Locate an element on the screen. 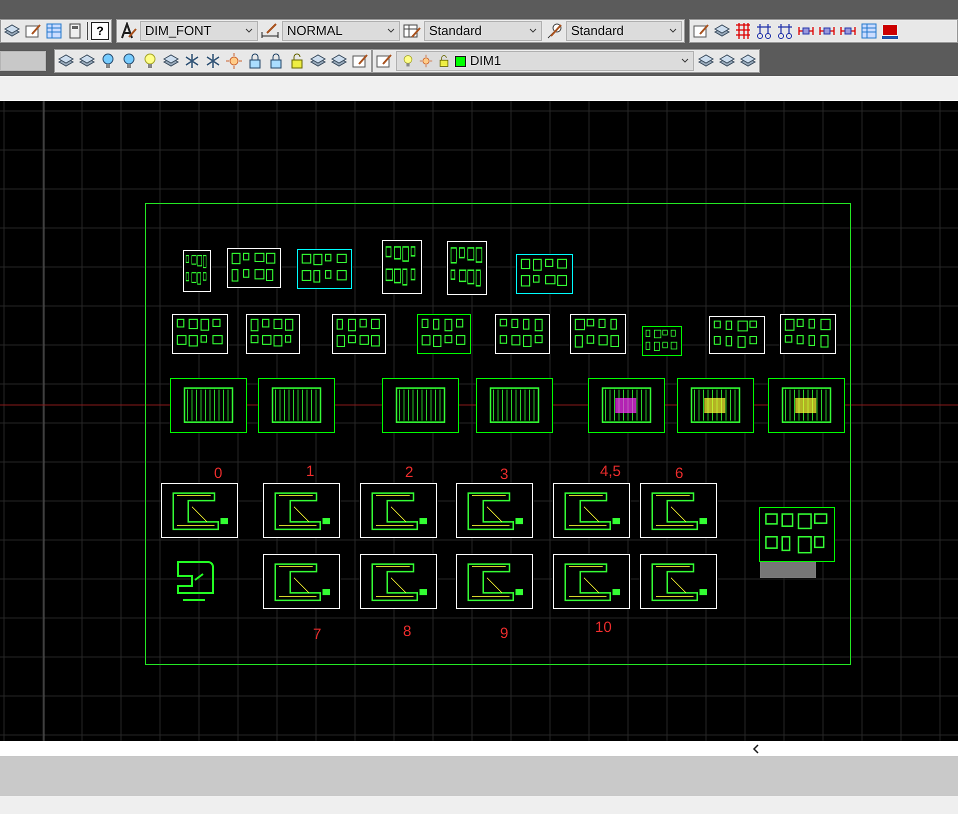  sun-icon is located at coordinates (426, 61).